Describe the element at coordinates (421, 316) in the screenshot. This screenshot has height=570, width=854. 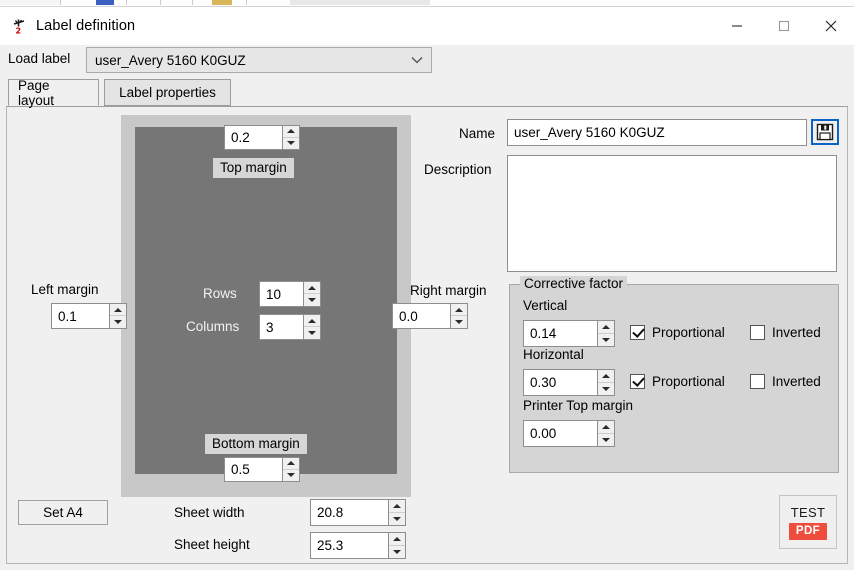
I see `right-margin-value: 0.0` at that location.